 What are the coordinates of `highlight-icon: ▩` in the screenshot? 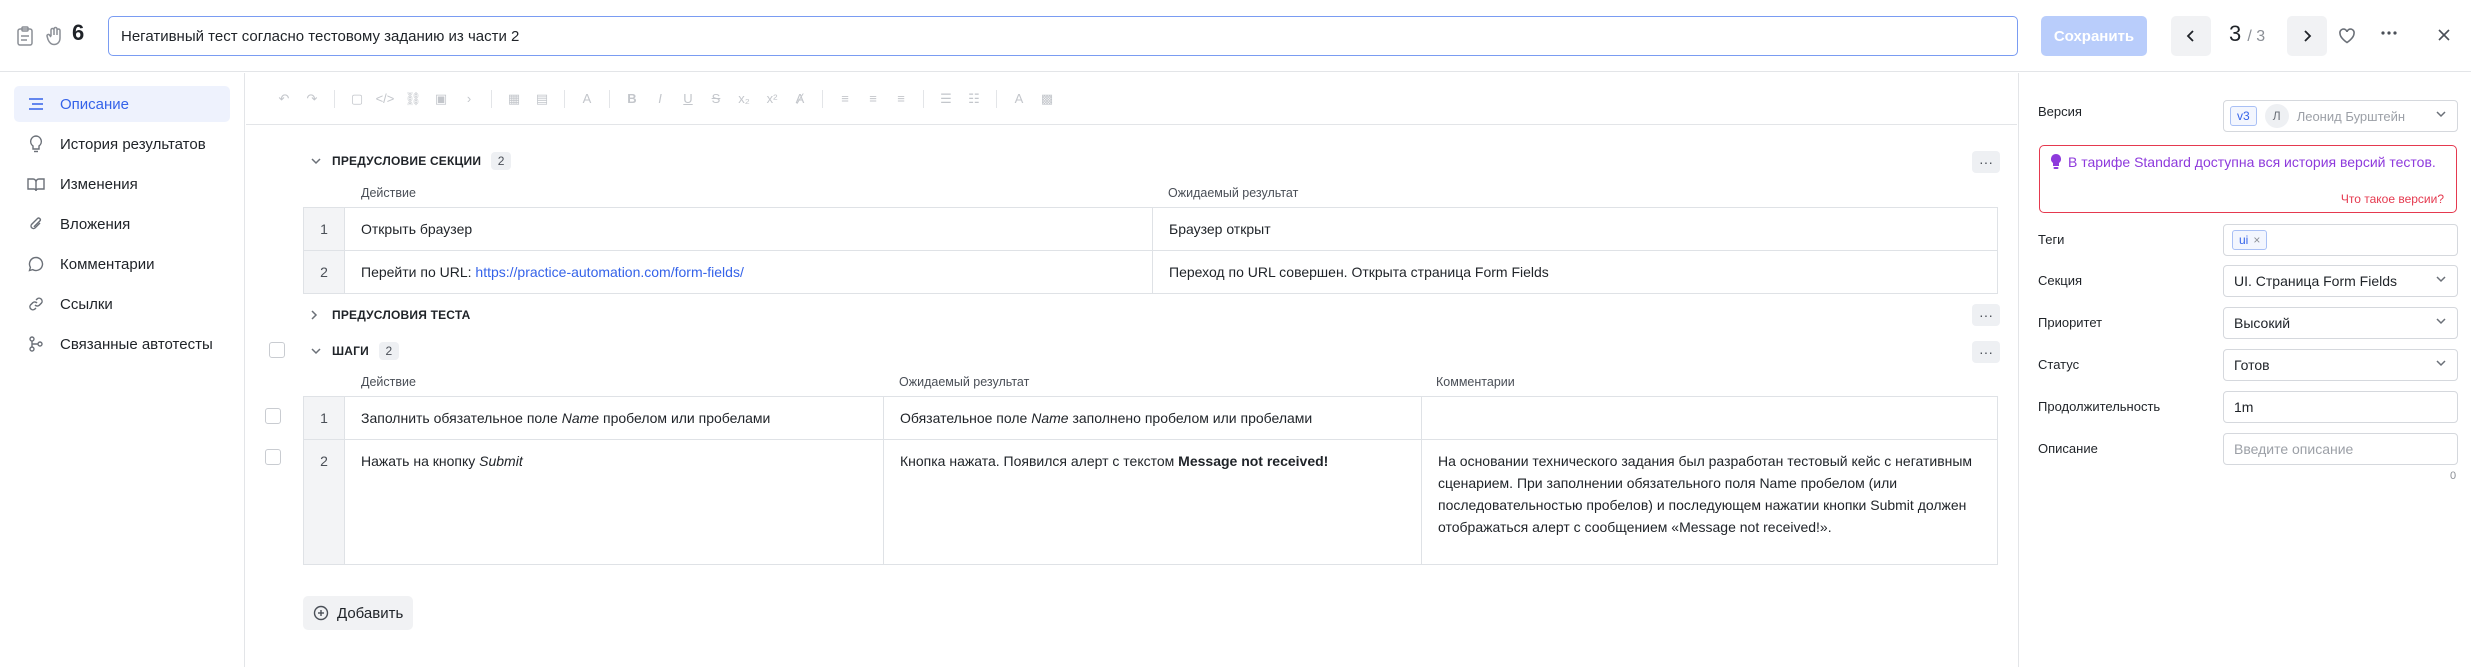 It's located at (1047, 99).